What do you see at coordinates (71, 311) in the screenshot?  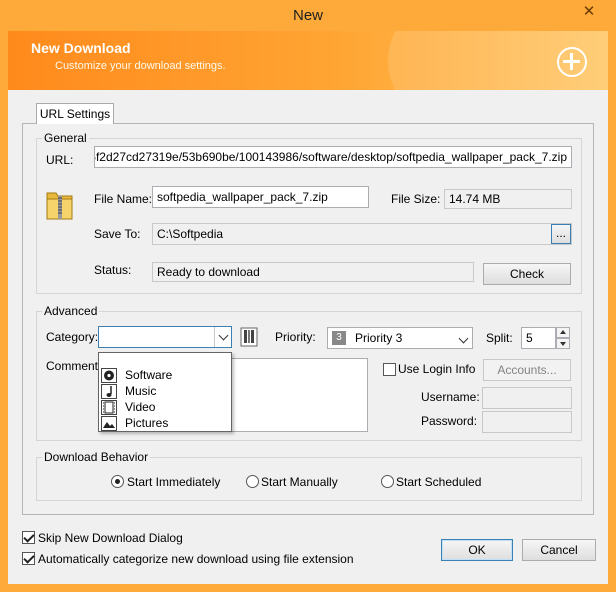 I see `advanced-legend: Advanced` at bounding box center [71, 311].